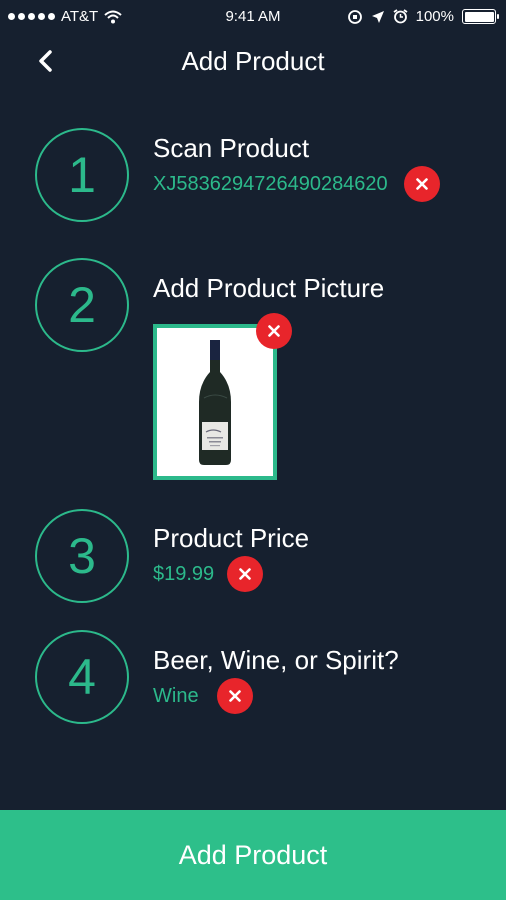 The height and width of the screenshot is (900, 506). I want to click on step-title-product-price: Product Price, so click(231, 538).